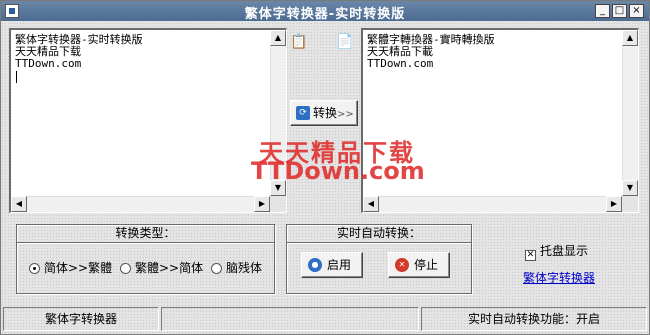 The width and height of the screenshot is (650, 335). What do you see at coordinates (338, 171) in the screenshot?
I see `watermark-site: TTDown.com` at bounding box center [338, 171].